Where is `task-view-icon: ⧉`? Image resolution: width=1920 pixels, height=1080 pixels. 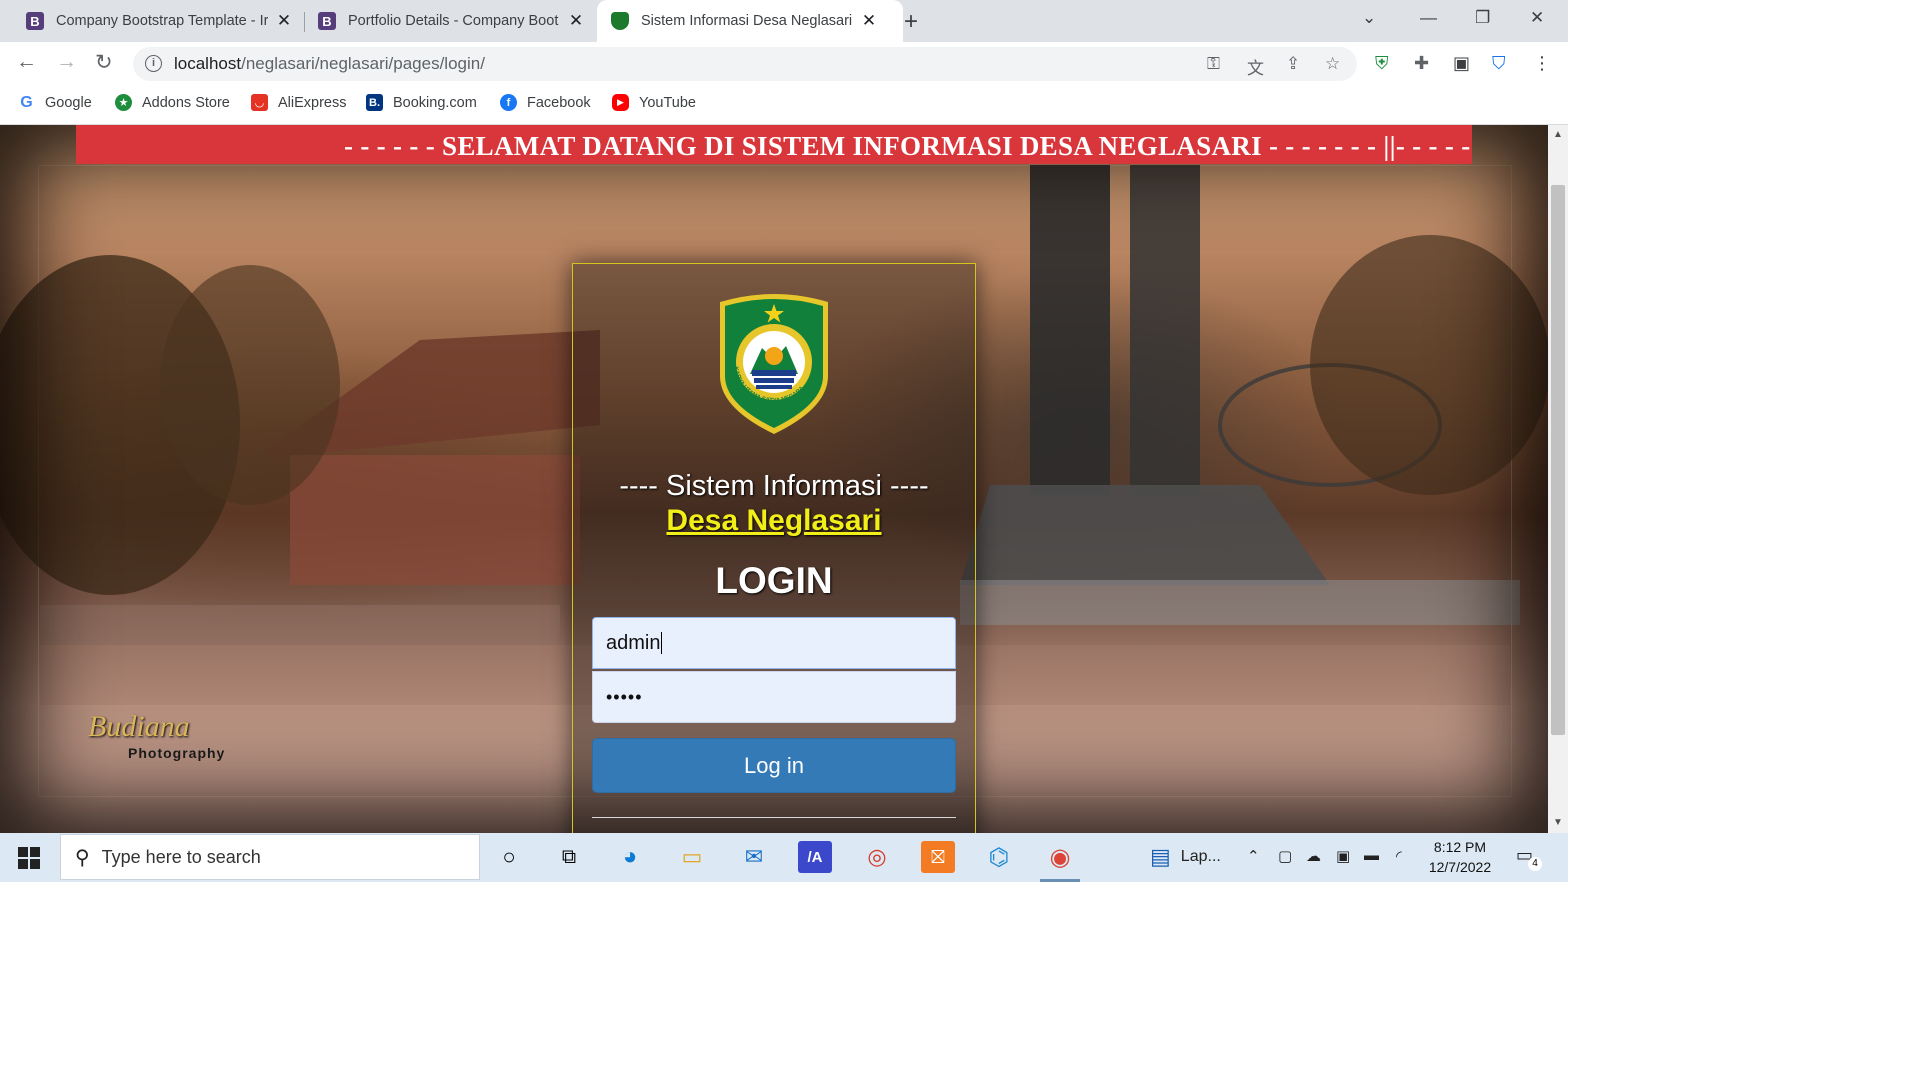 task-view-icon: ⧉ is located at coordinates (569, 857).